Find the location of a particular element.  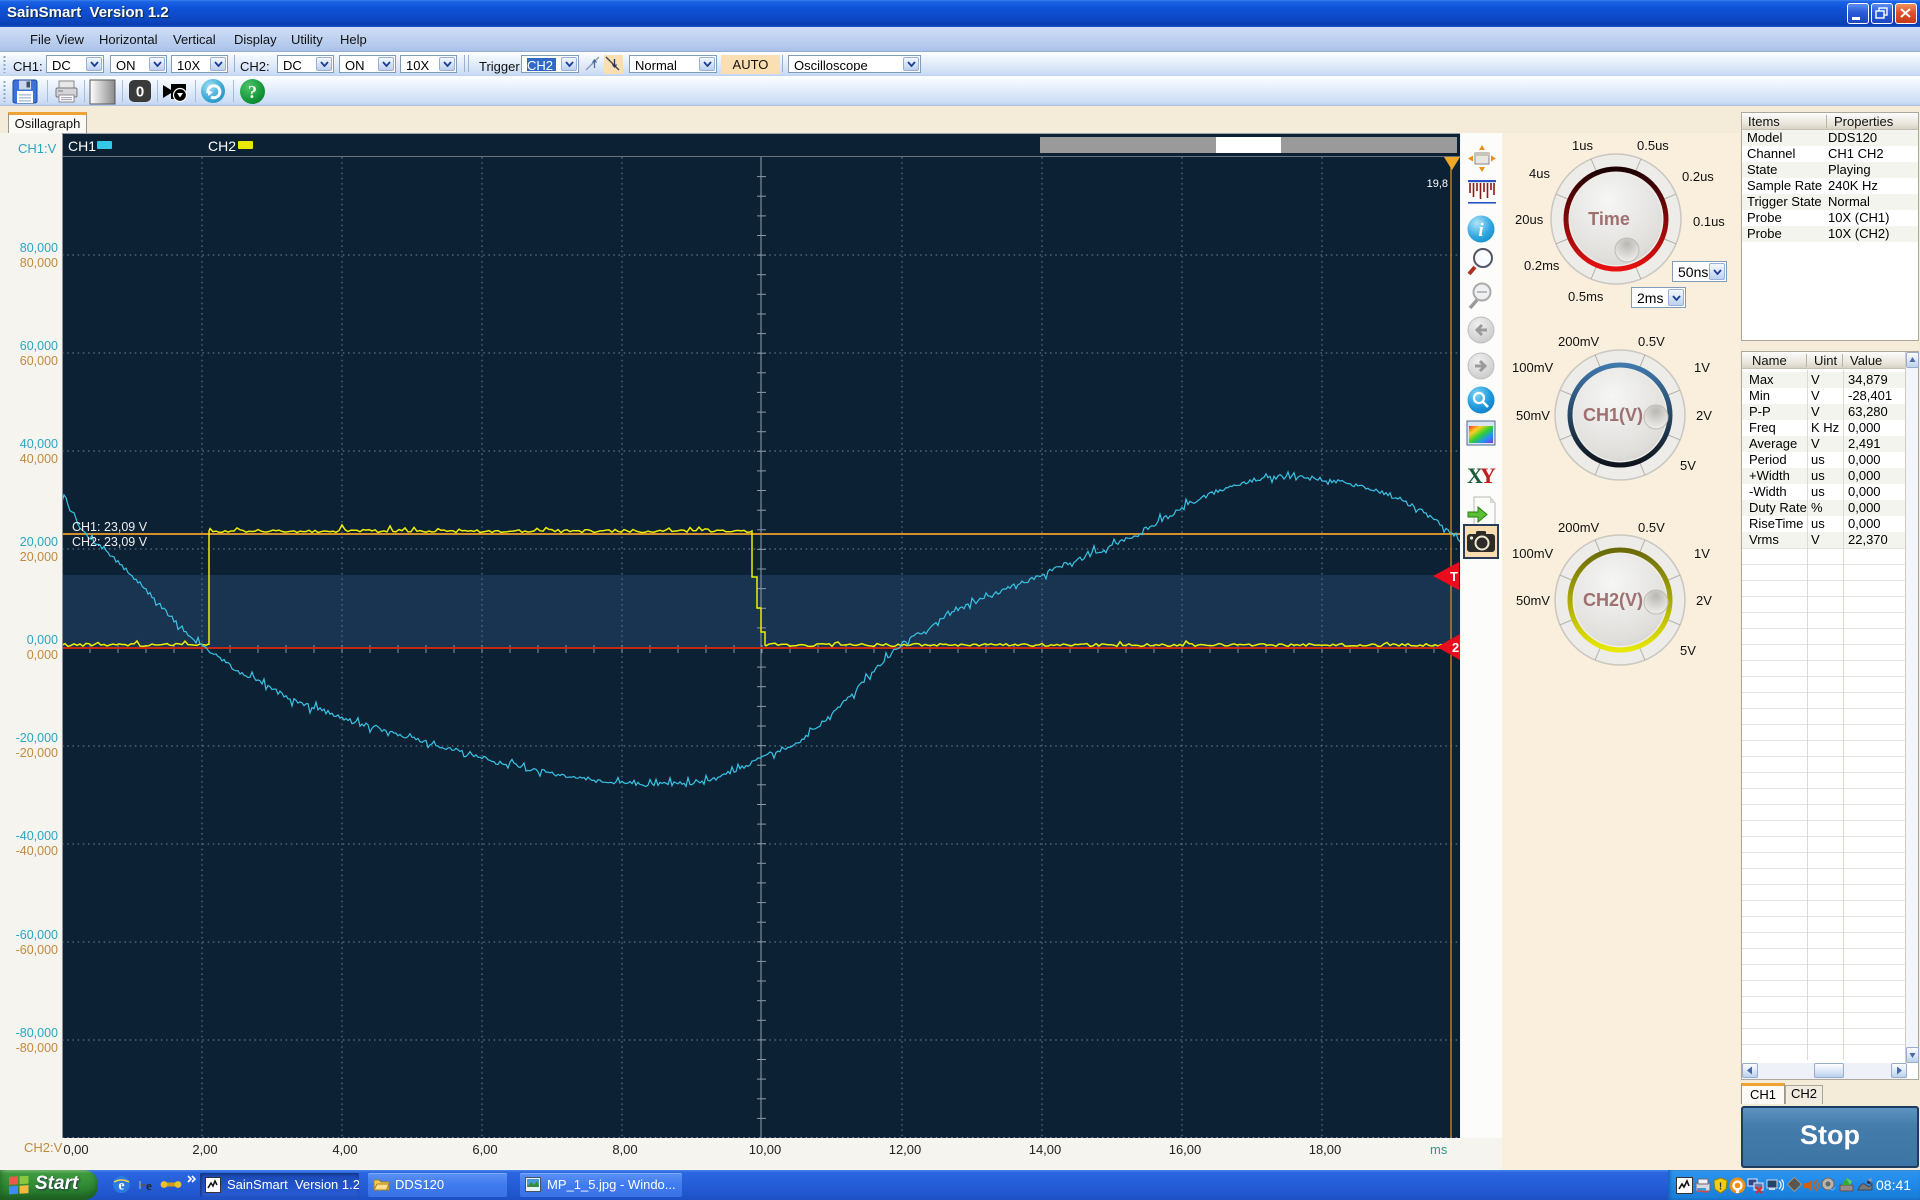

svg-text: CH1: 23,09 V is located at coordinates (110, 527).